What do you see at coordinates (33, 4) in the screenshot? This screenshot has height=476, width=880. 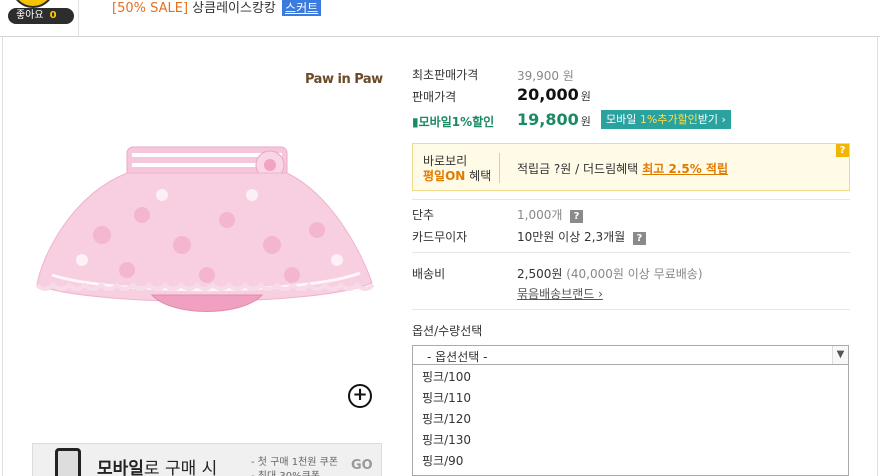 I see `like-coin-icon` at bounding box center [33, 4].